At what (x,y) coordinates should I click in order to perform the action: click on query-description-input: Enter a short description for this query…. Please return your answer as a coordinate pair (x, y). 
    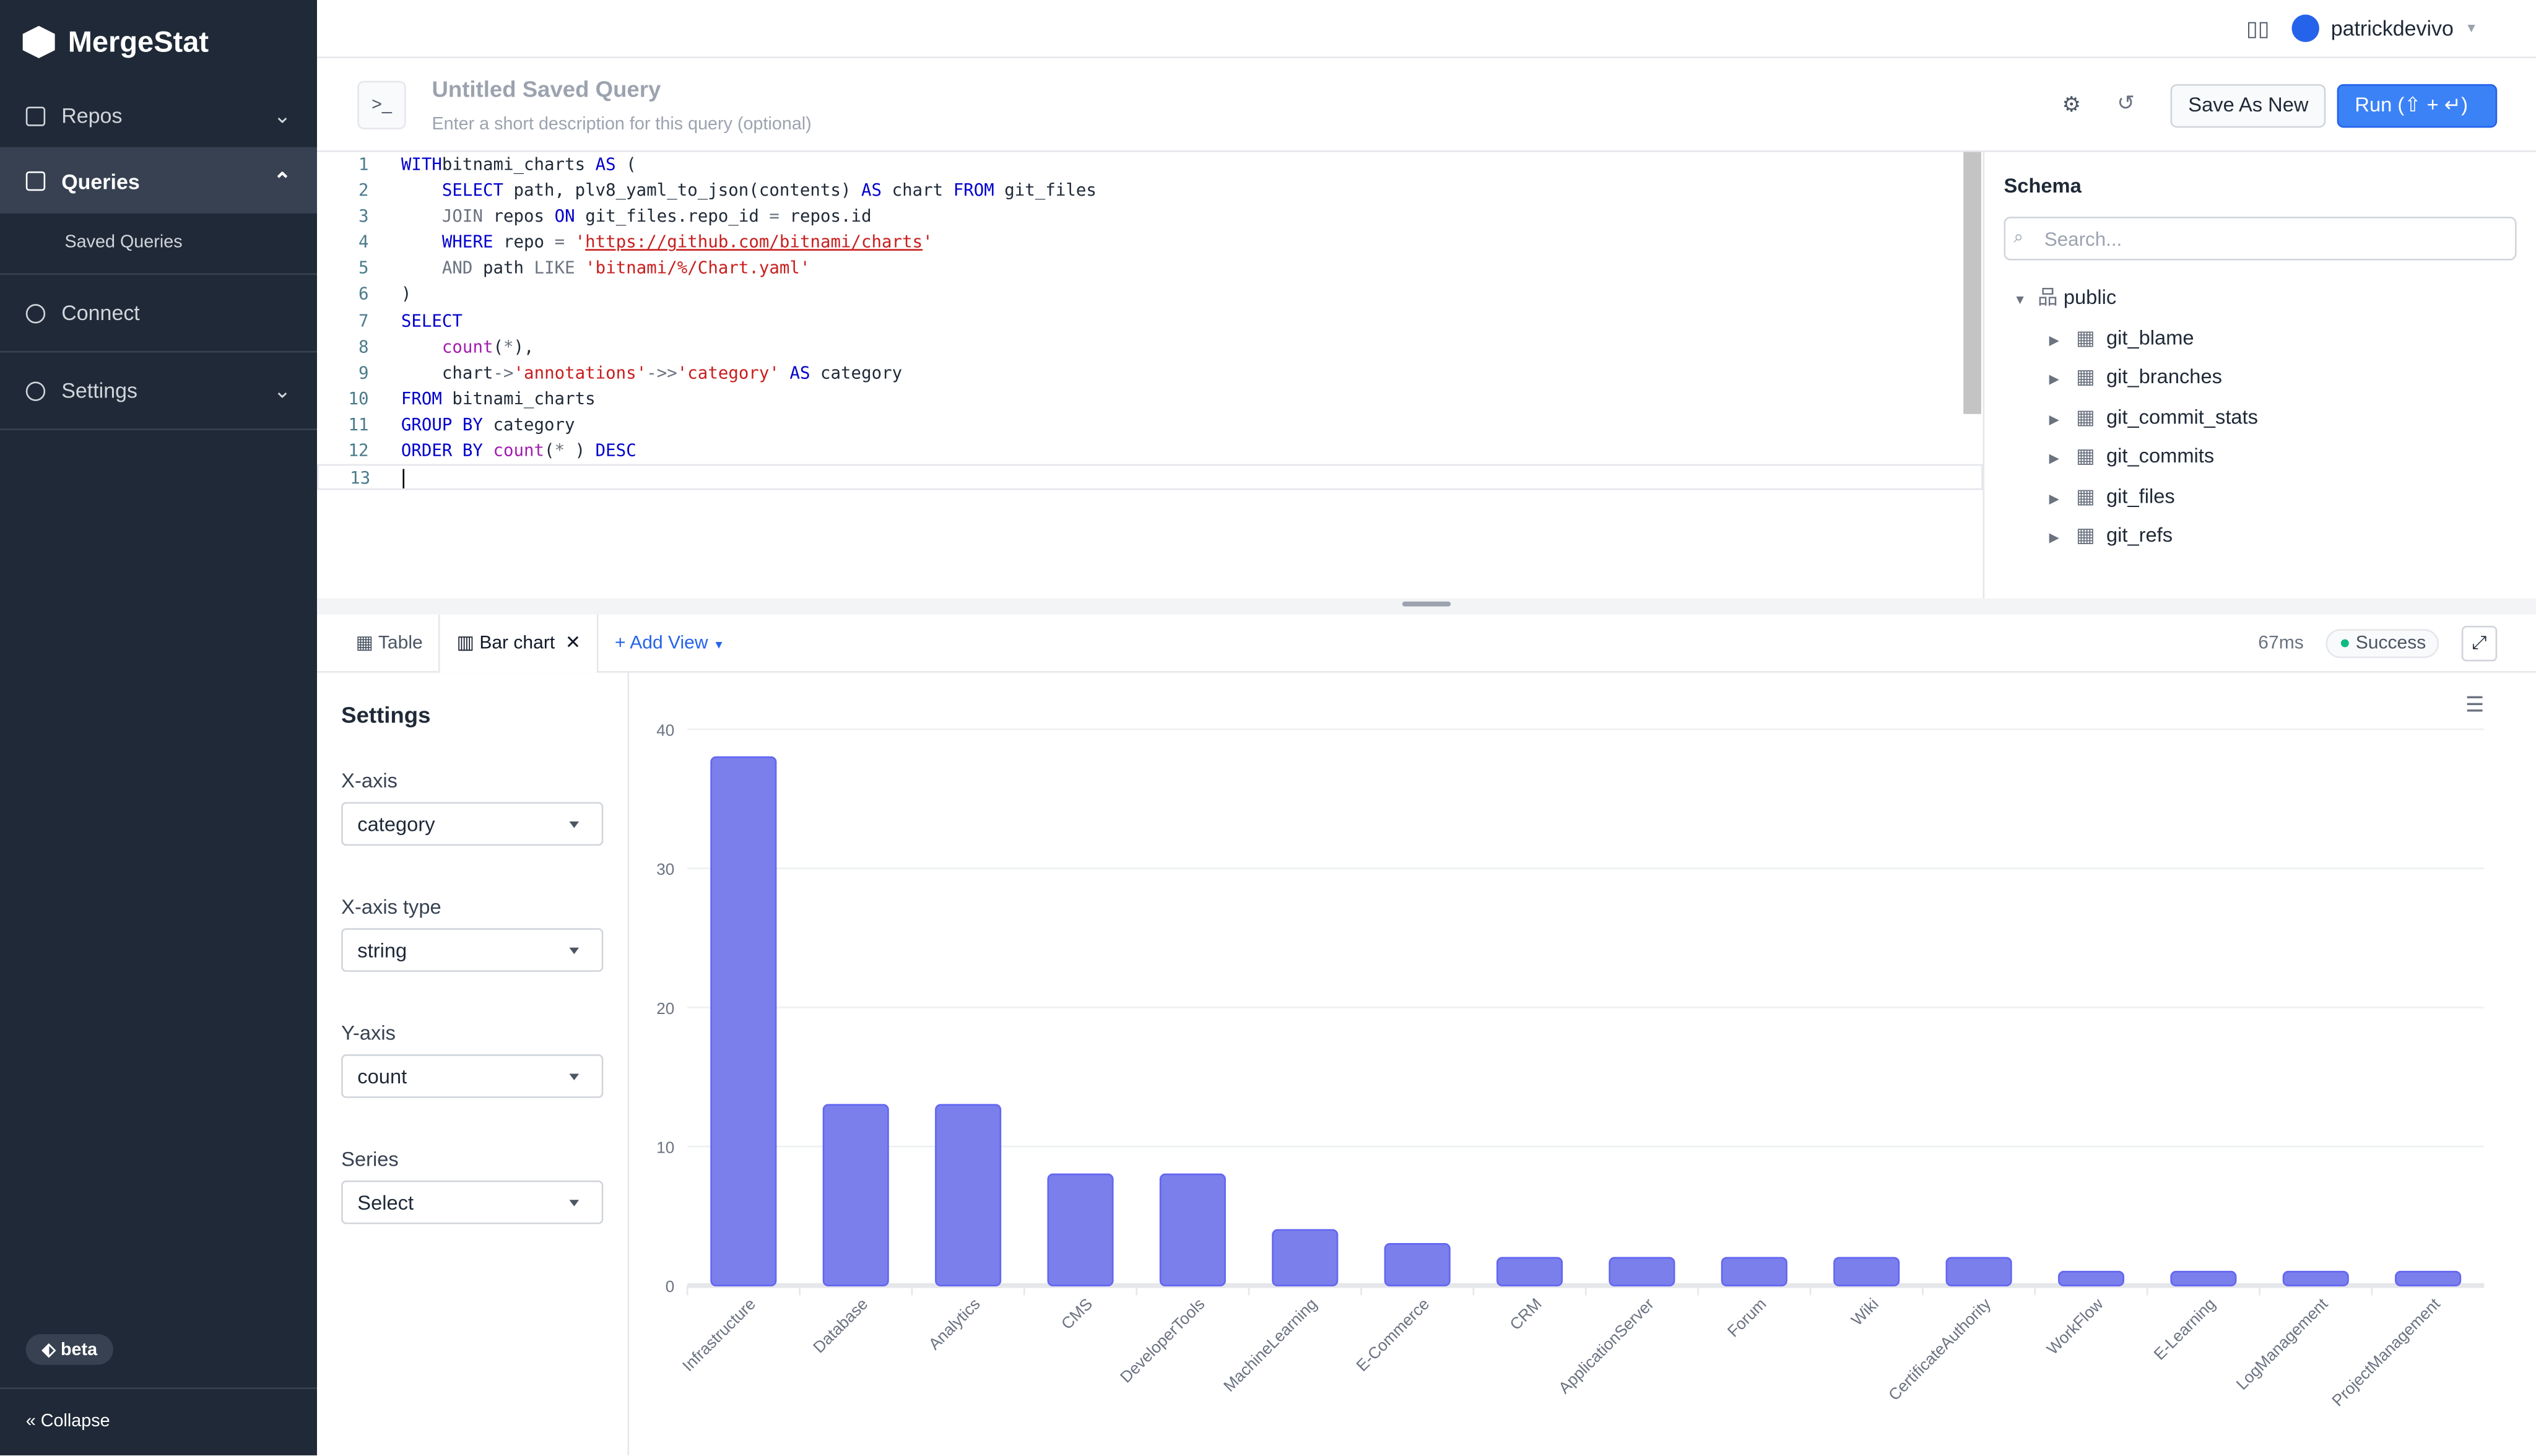
    Looking at the image, I should click on (621, 124).